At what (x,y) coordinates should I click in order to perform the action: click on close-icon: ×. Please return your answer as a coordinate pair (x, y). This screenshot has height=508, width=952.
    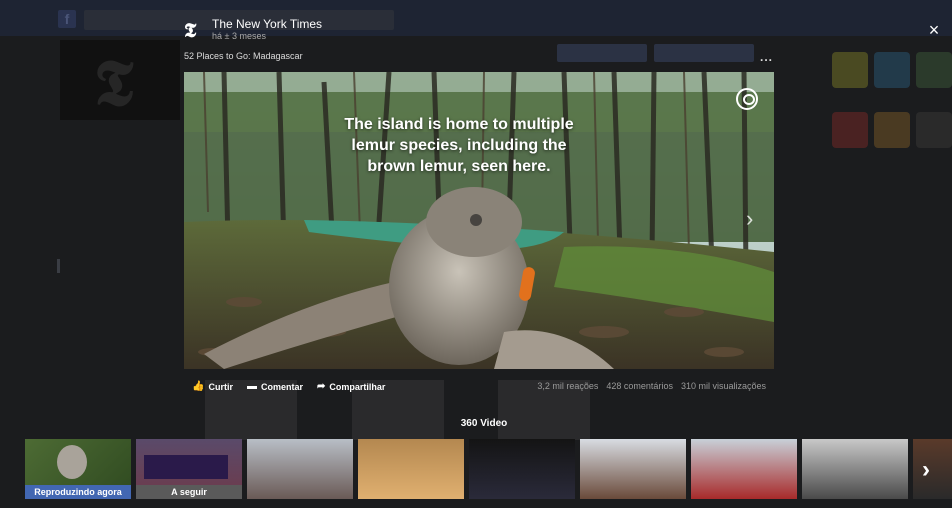
    Looking at the image, I should click on (934, 30).